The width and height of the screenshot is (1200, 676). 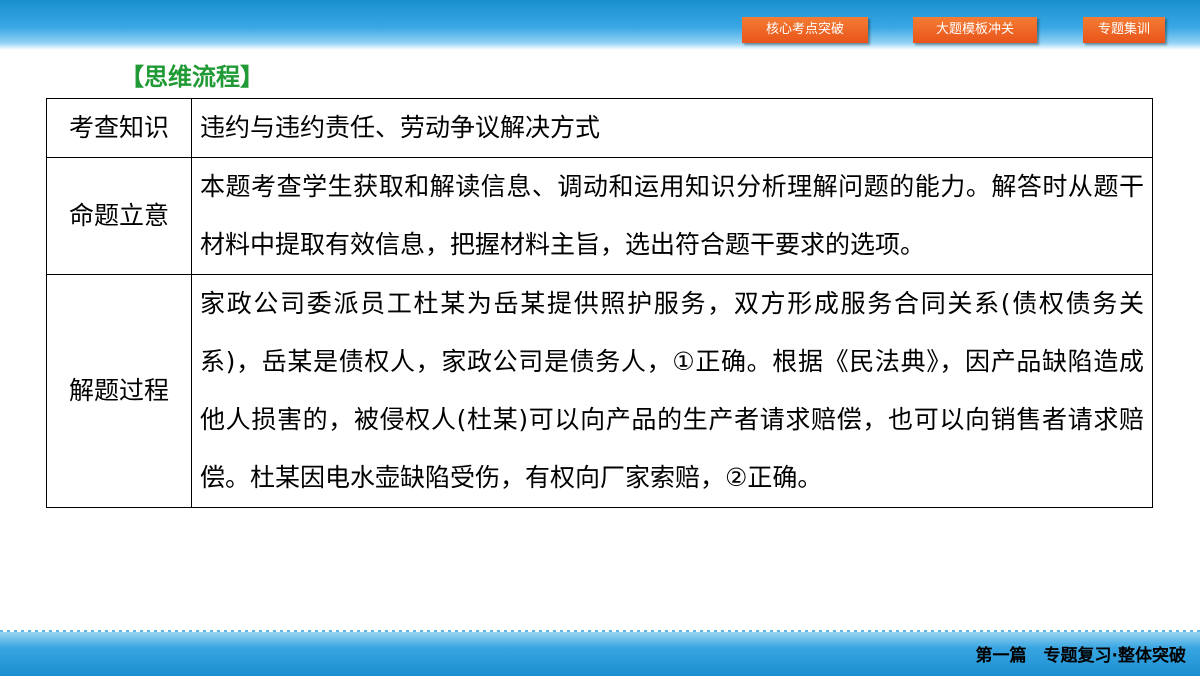 I want to click on section-title: 【思维流程】, so click(x=192, y=77).